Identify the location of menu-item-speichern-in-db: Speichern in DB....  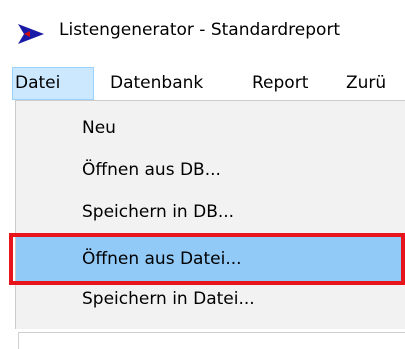
(210, 212).